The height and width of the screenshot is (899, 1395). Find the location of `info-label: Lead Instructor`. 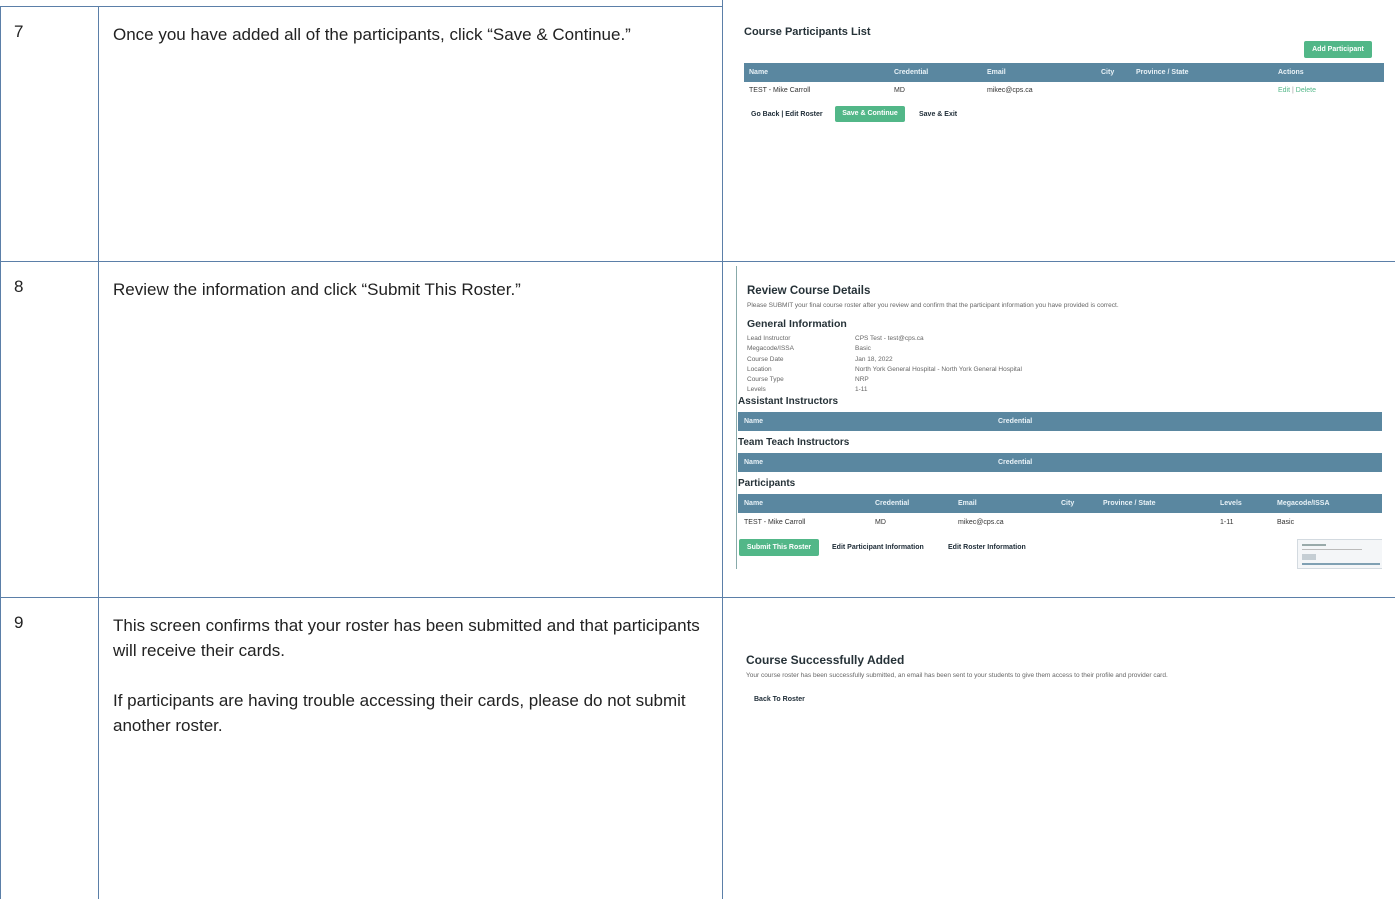

info-label: Lead Instructor is located at coordinates (769, 338).